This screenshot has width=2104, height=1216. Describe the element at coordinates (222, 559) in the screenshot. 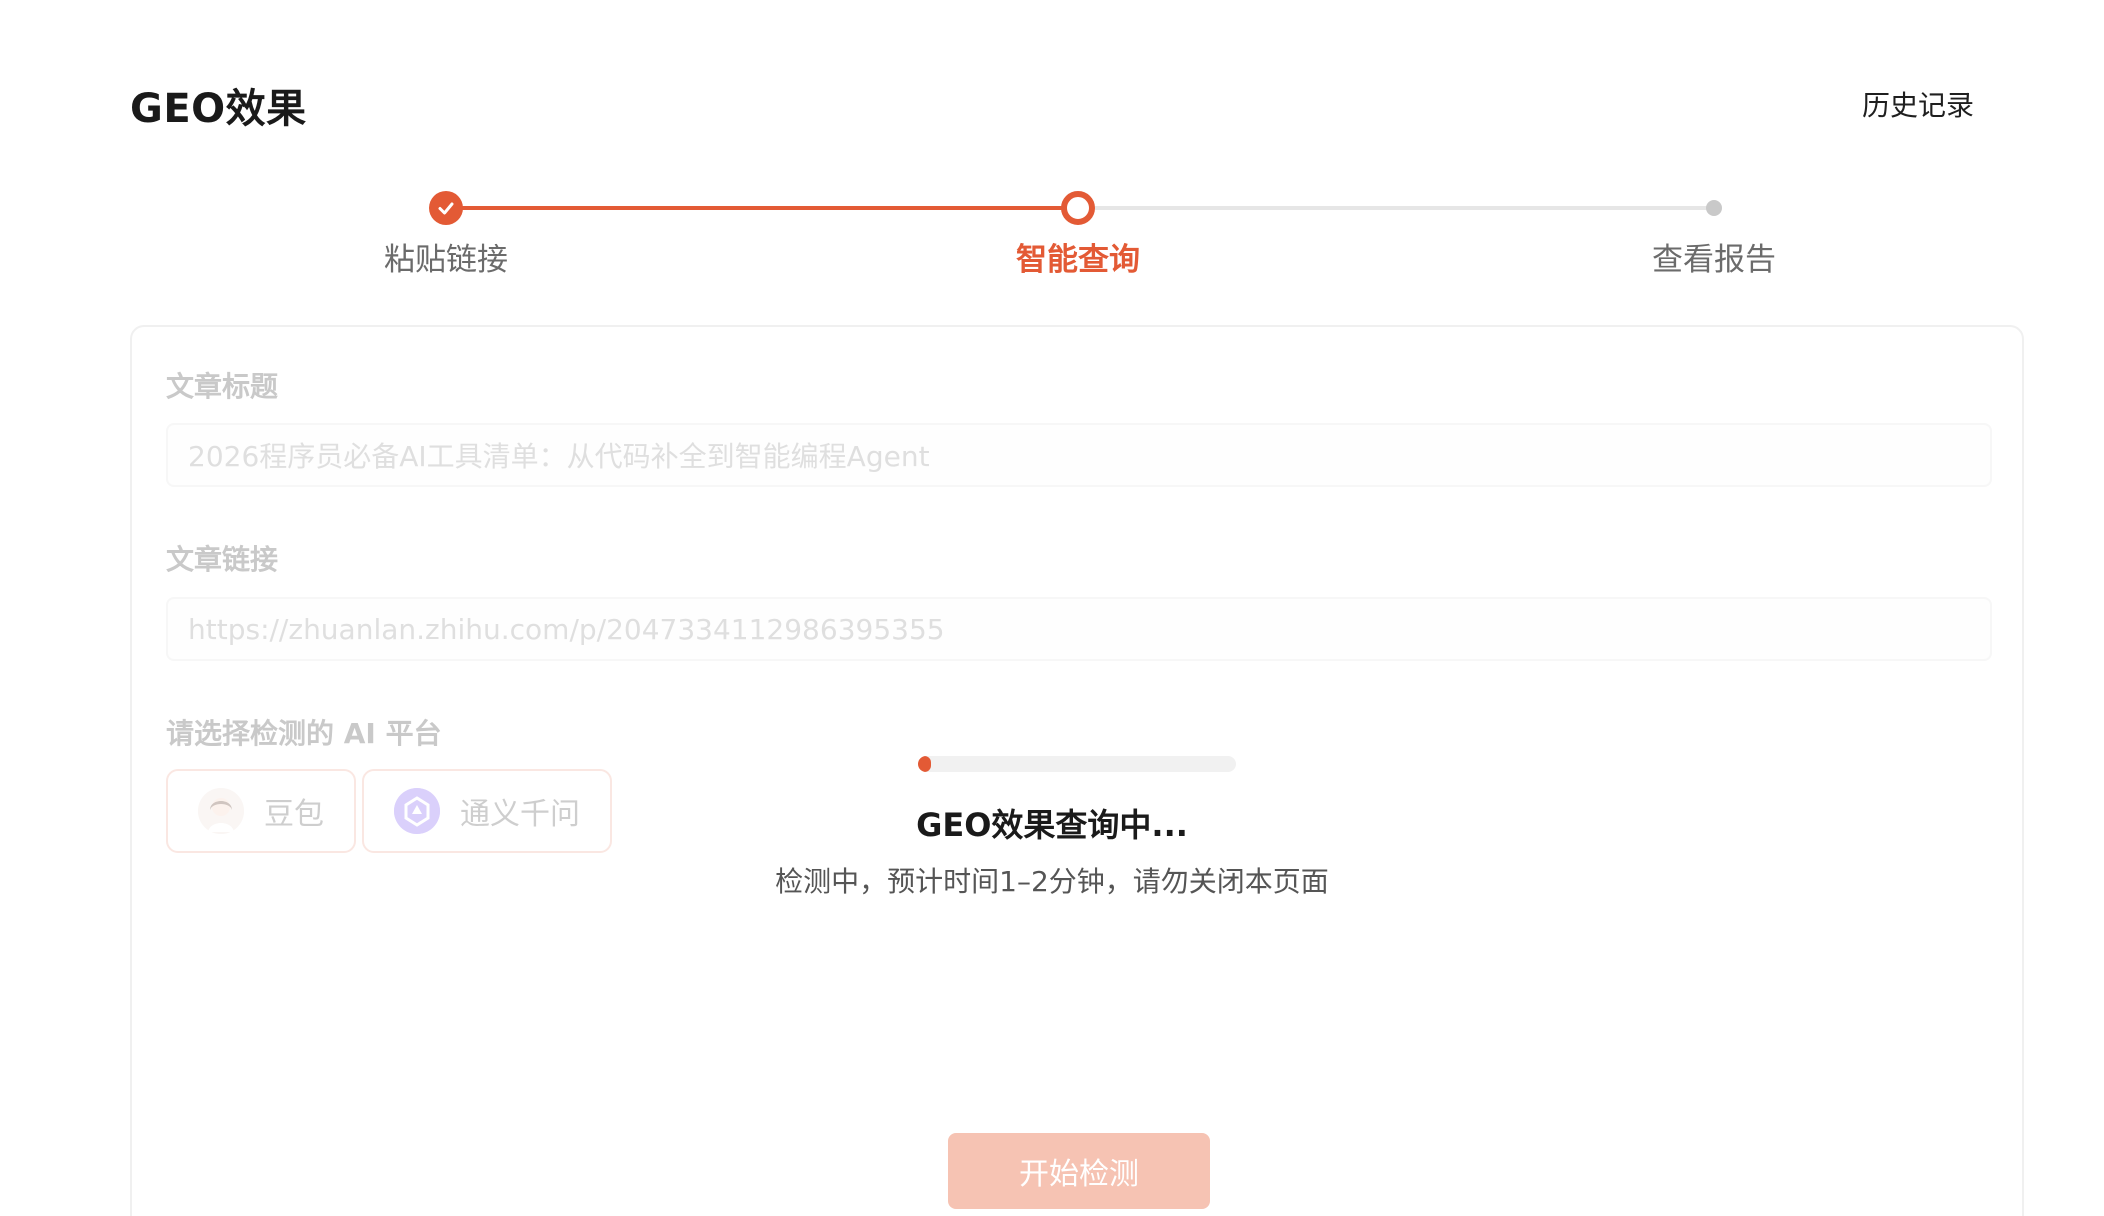

I see `article-link-label: 文章链接` at that location.